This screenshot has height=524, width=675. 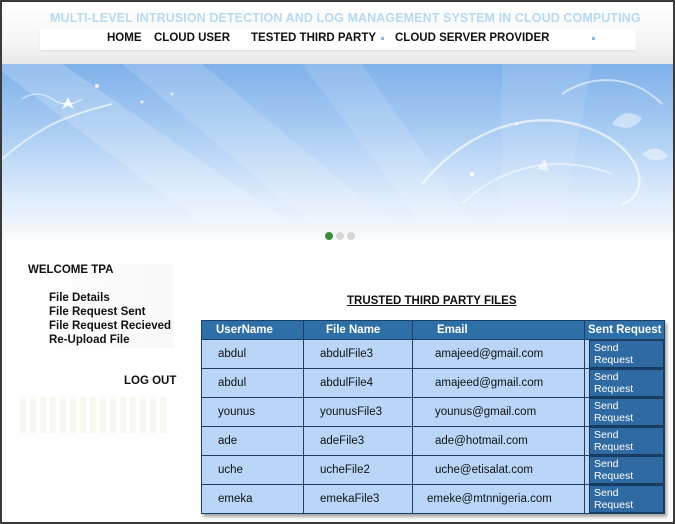 What do you see at coordinates (252, 412) in the screenshot?
I see `cell-username: younus` at bounding box center [252, 412].